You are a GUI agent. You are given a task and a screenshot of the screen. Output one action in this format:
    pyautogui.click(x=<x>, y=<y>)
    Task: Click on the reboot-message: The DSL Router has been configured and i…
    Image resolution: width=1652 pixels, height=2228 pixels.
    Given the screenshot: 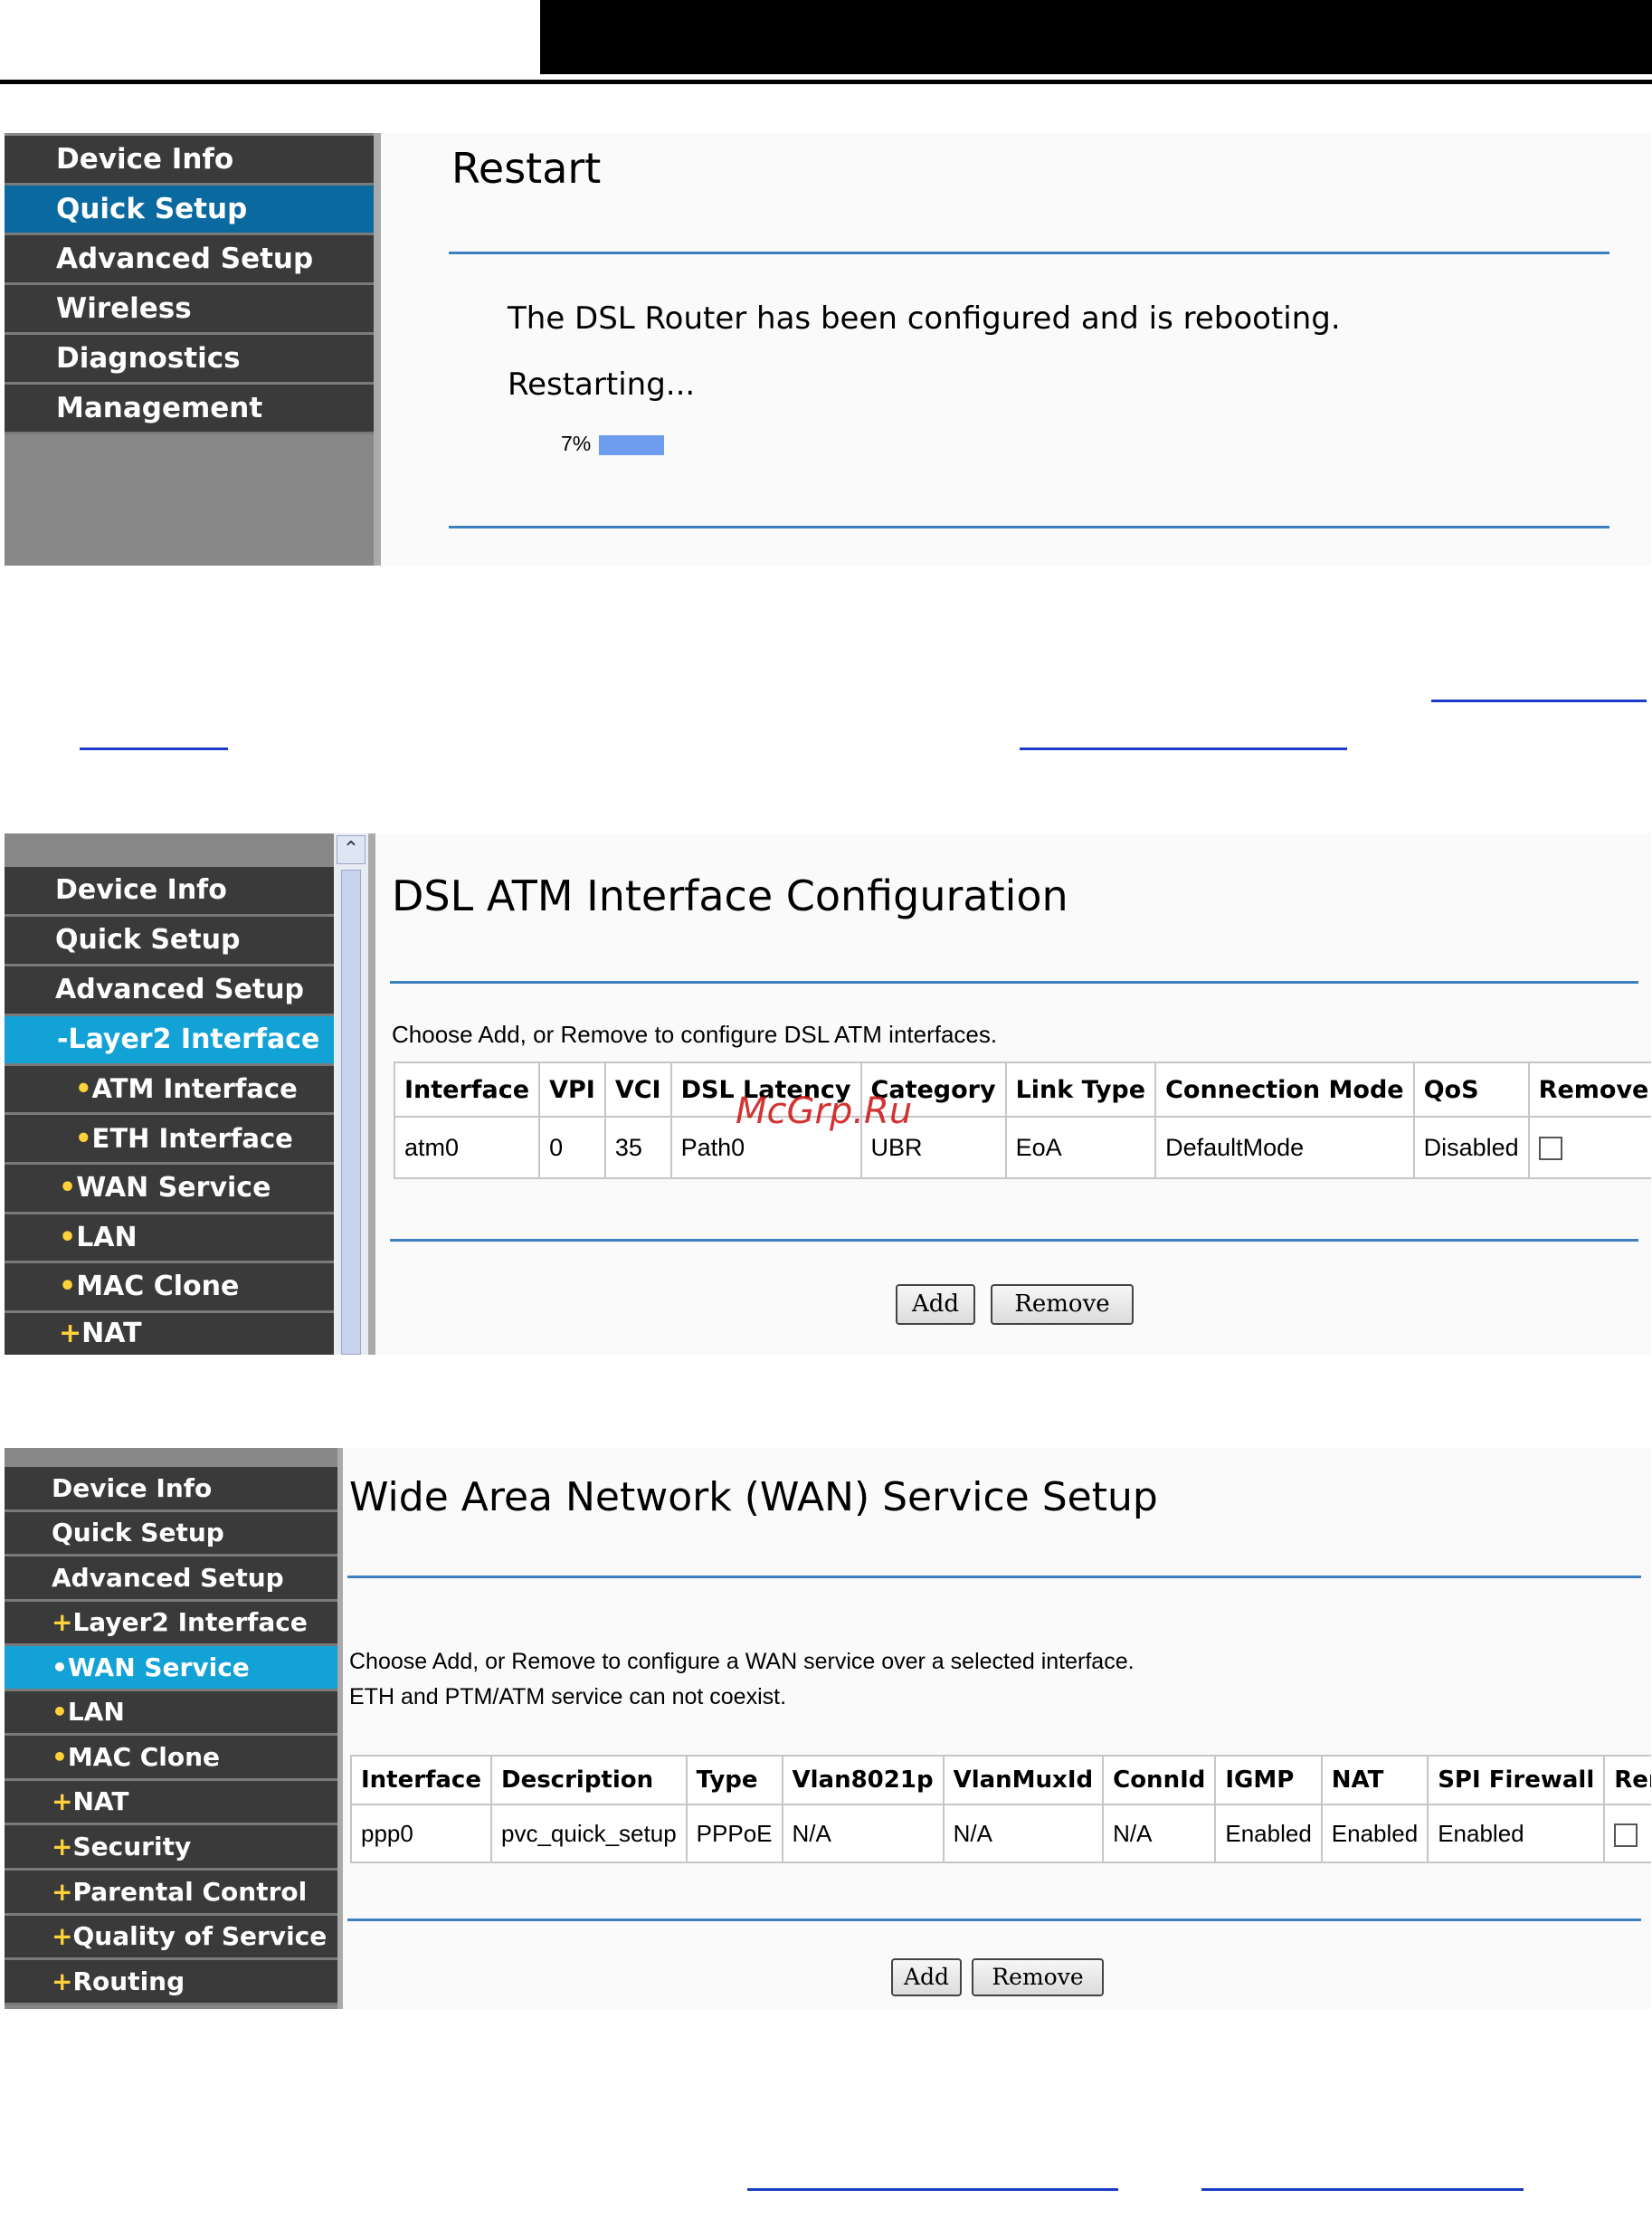 What is the action you would take?
    pyautogui.click(x=924, y=319)
    